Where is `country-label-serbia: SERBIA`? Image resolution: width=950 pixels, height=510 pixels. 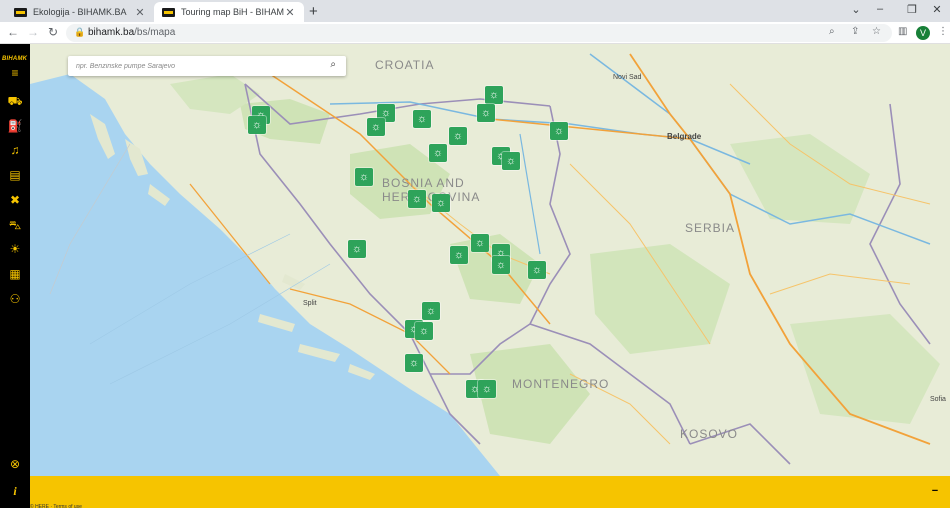
country-label-serbia: SERBIA is located at coordinates (710, 228).